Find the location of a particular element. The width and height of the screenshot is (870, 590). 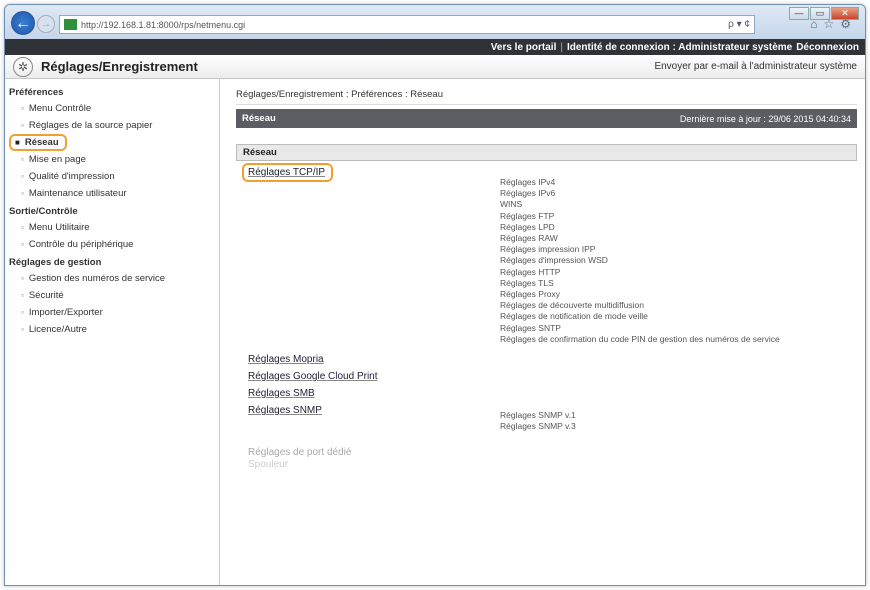

back-arrow-icon: ← is located at coordinates (23, 23).